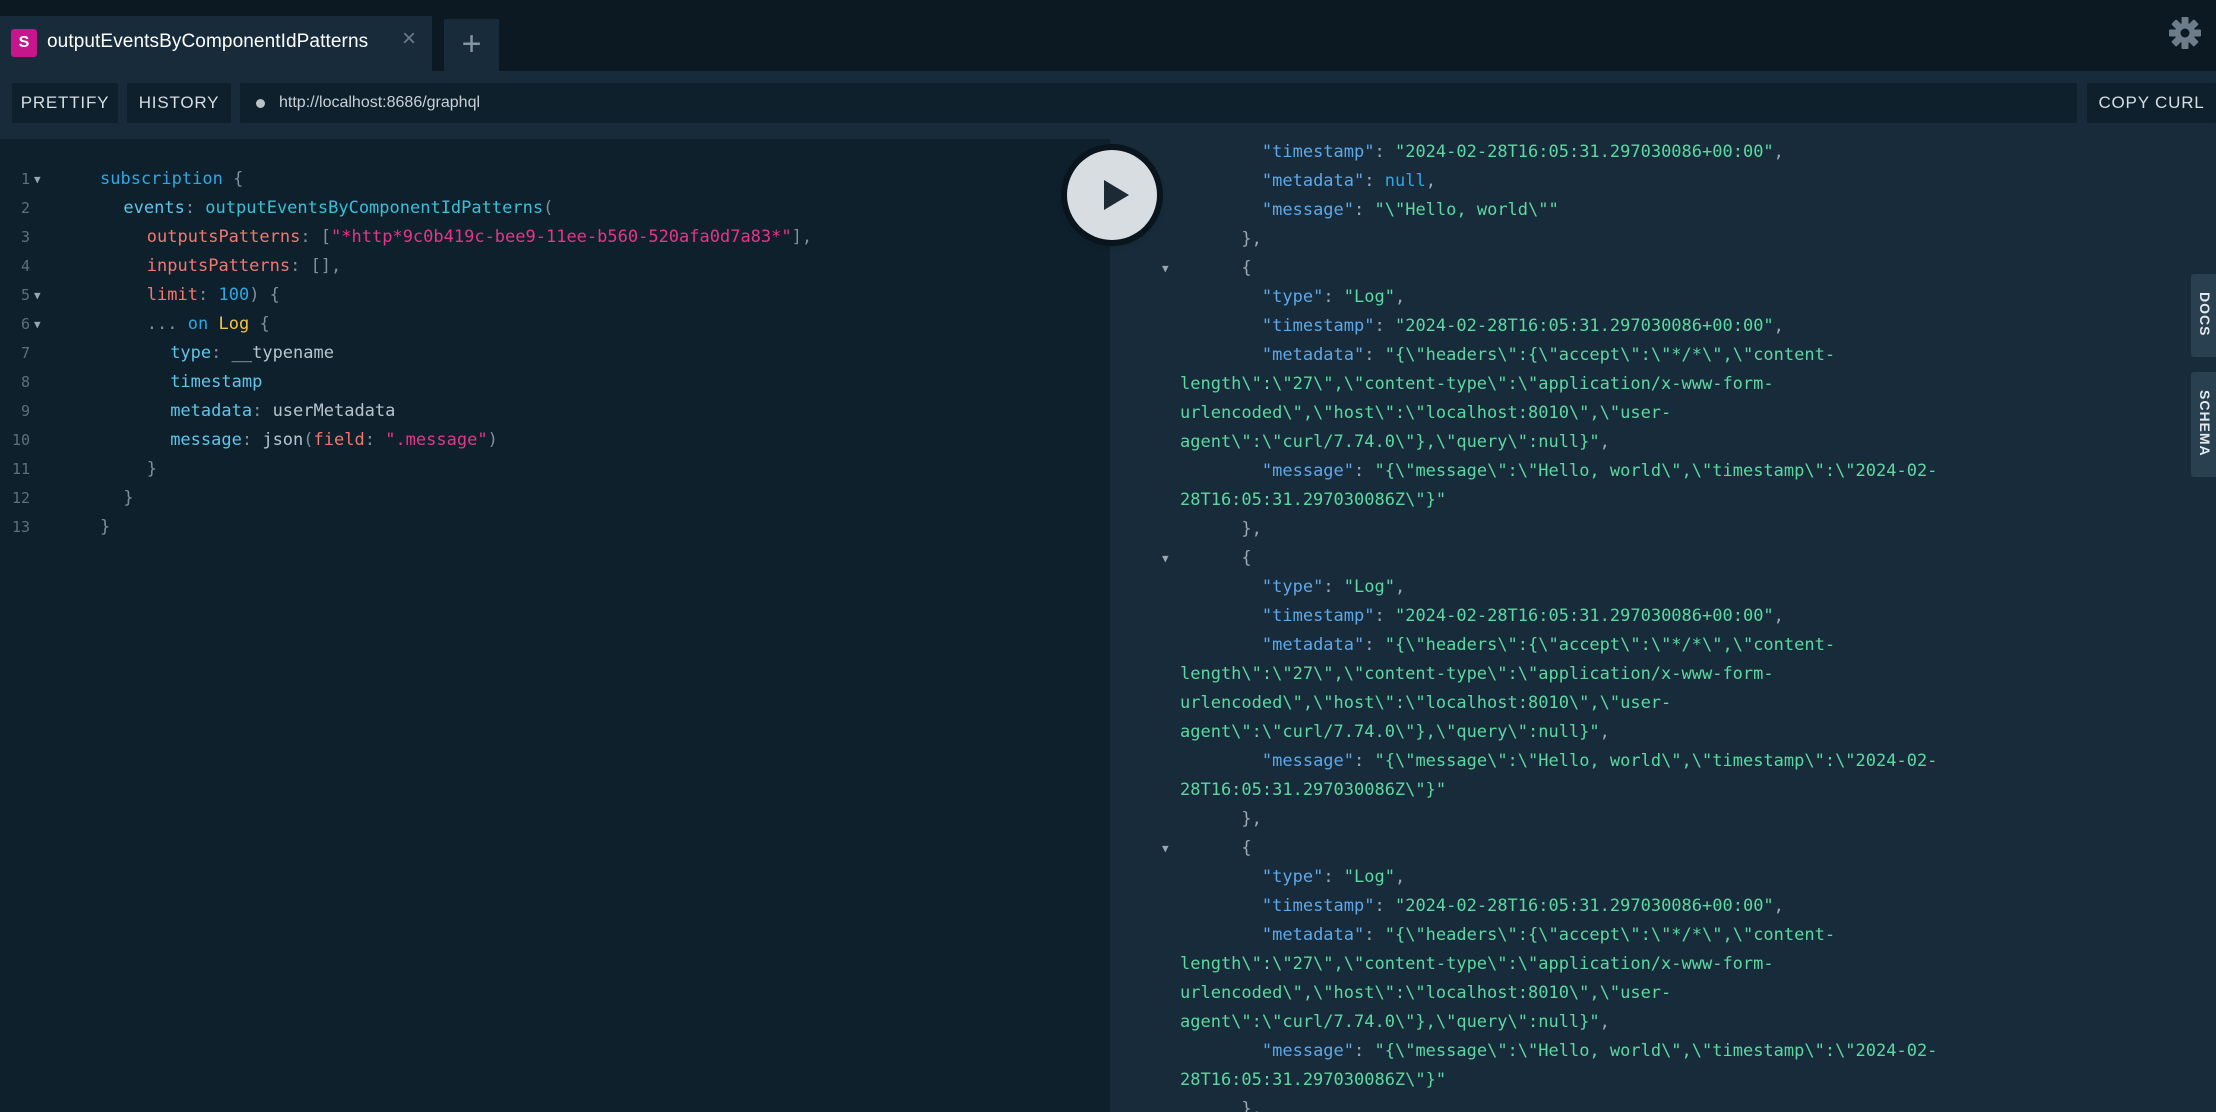 The height and width of the screenshot is (1112, 2216). Describe the element at coordinates (550, 498) in the screenshot. I see `code-line: 12}` at that location.